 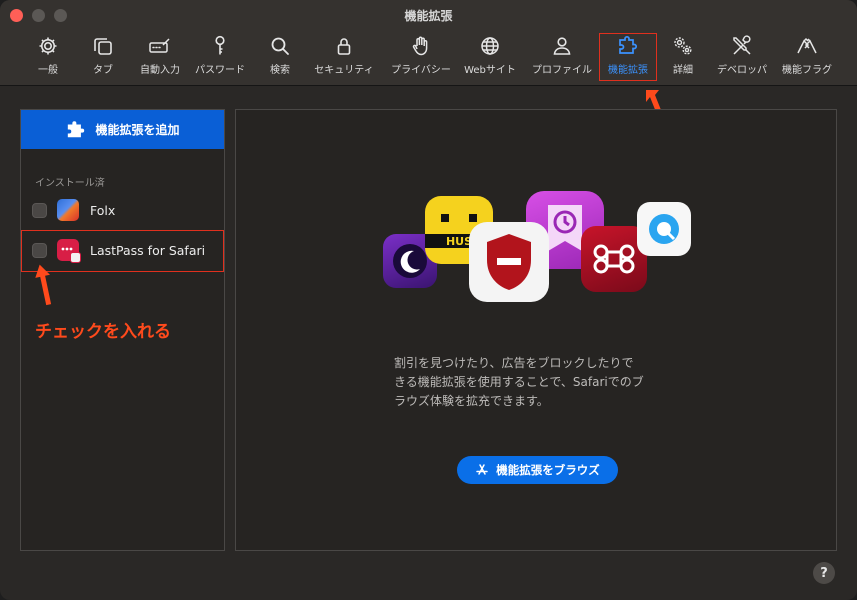 What do you see at coordinates (48, 57) in the screenshot?
I see `tab-general: 一般` at bounding box center [48, 57].